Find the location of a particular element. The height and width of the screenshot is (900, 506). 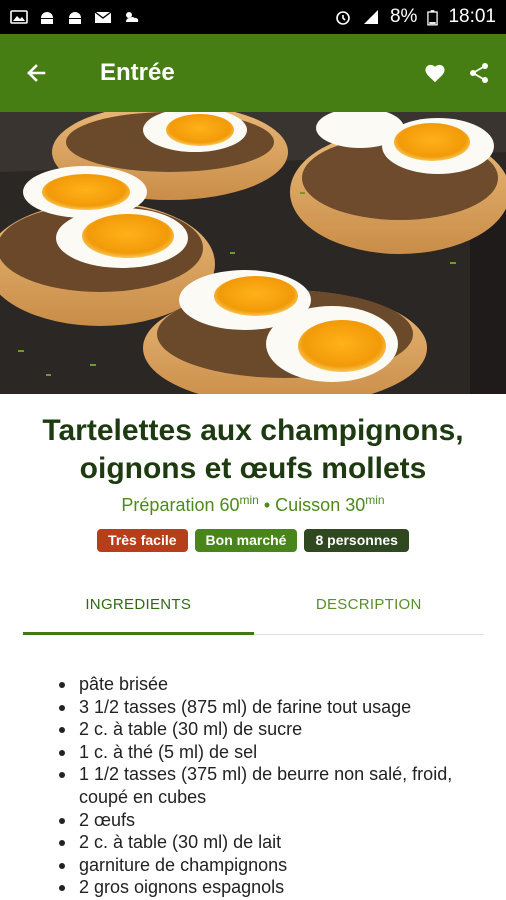

mail-icon is located at coordinates (103, 17).